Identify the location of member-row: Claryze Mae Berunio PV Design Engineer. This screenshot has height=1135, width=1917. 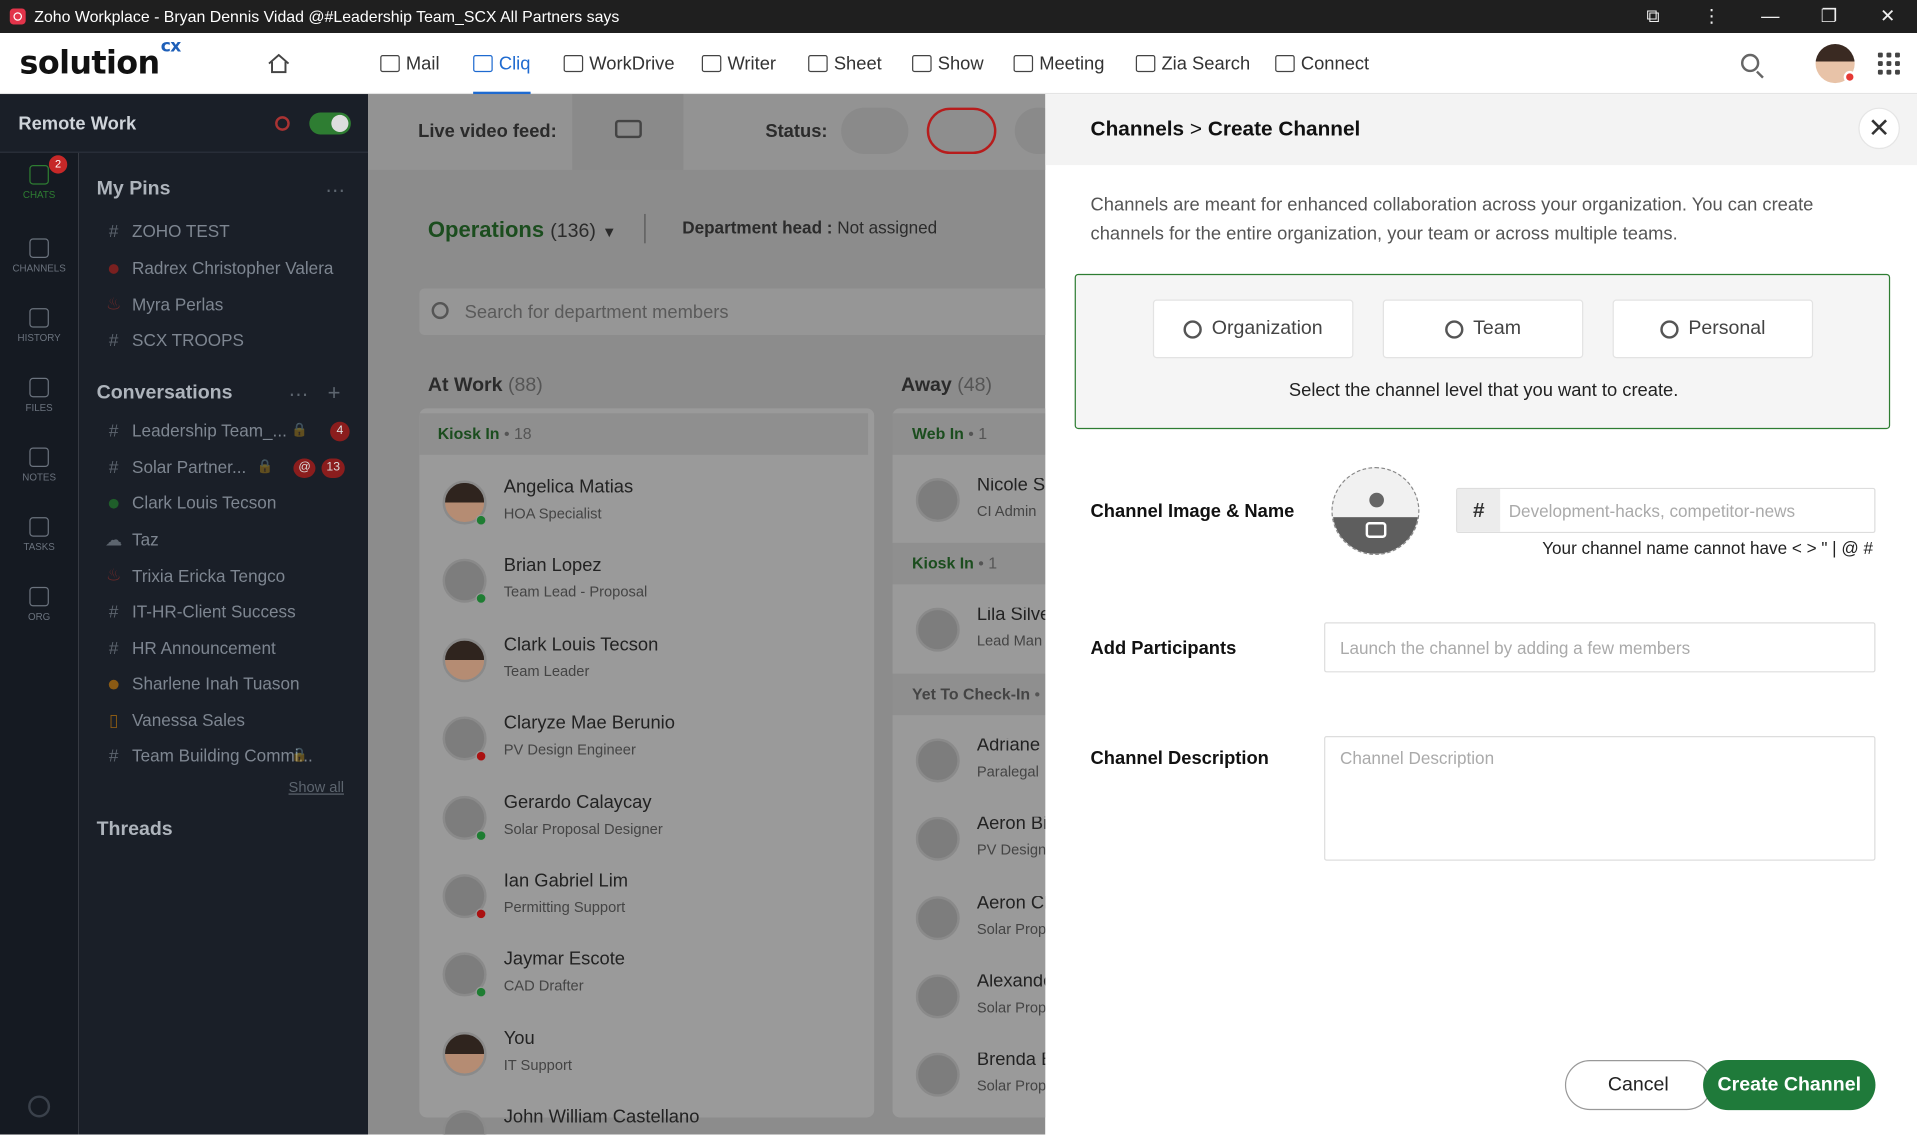
(644, 745).